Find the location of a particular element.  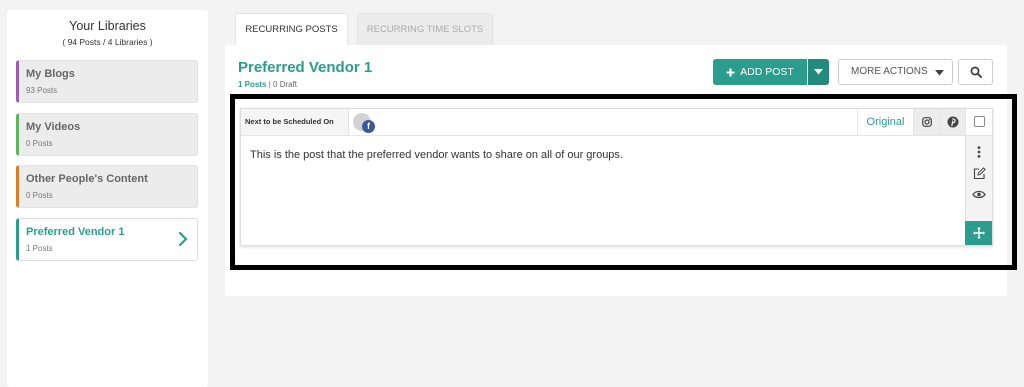

library-item-my-videos: My Videos 0 Posts is located at coordinates (107, 134).